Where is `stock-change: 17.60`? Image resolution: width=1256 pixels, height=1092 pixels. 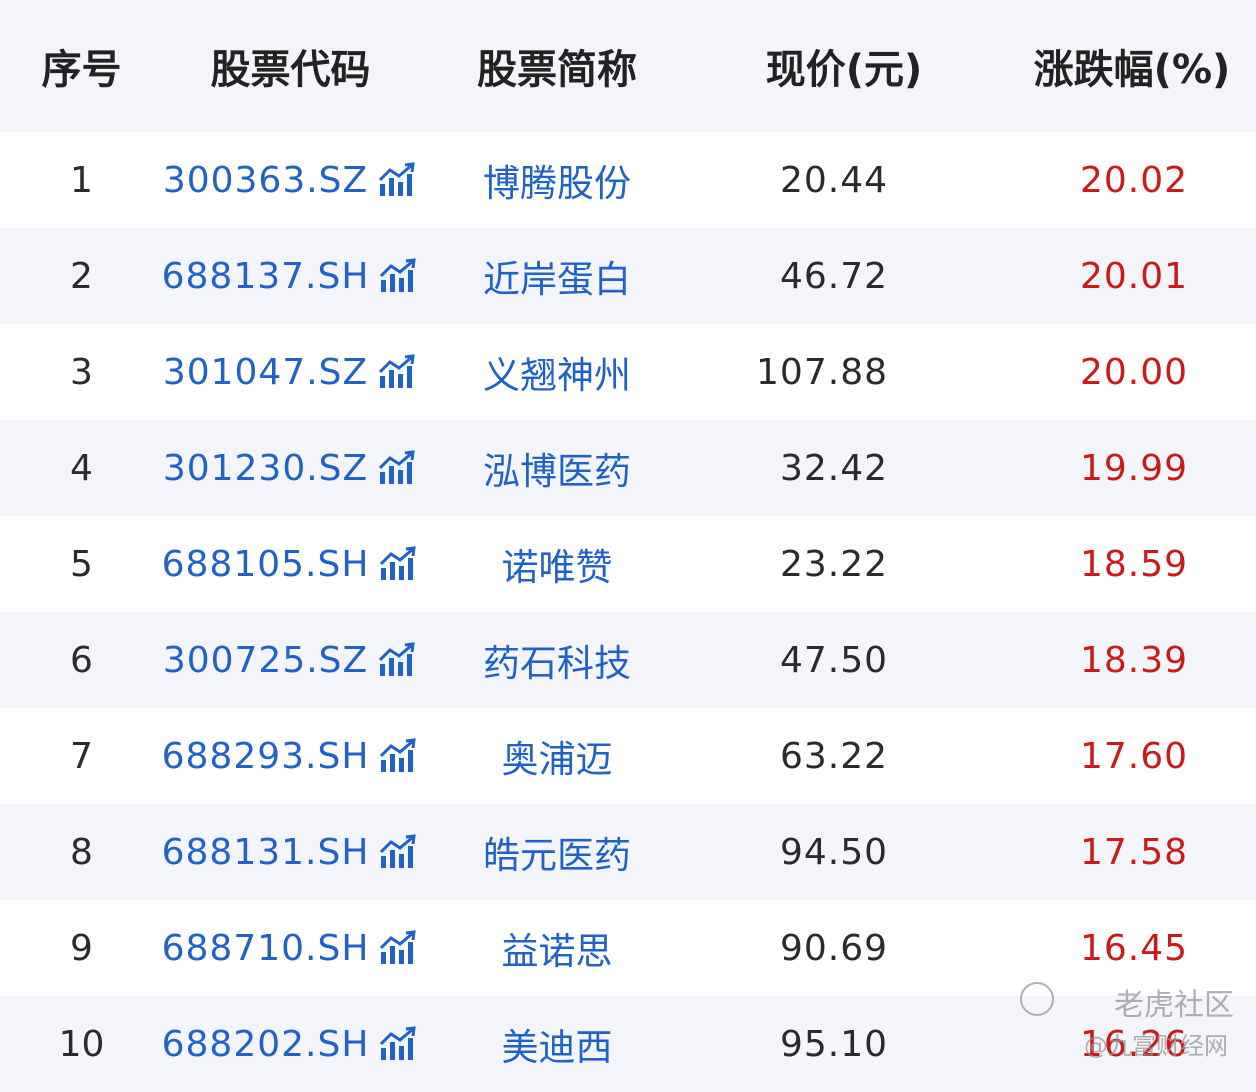 stock-change: 17.60 is located at coordinates (1133, 756).